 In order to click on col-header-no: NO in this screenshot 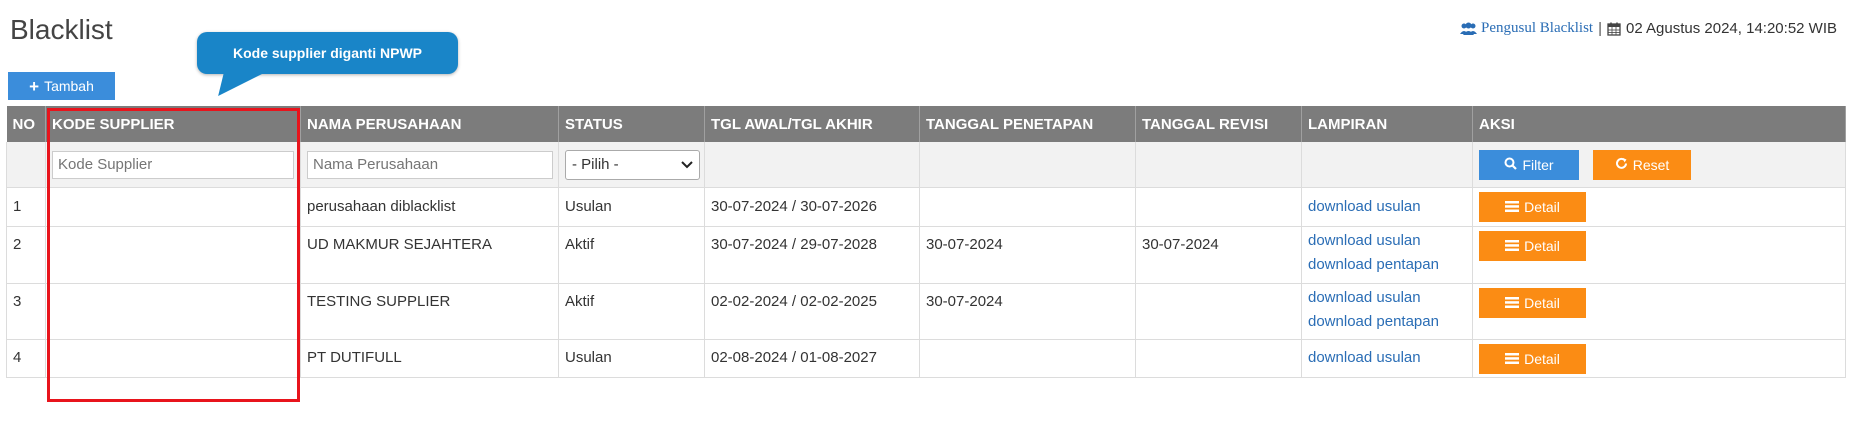, I will do `click(26, 124)`.